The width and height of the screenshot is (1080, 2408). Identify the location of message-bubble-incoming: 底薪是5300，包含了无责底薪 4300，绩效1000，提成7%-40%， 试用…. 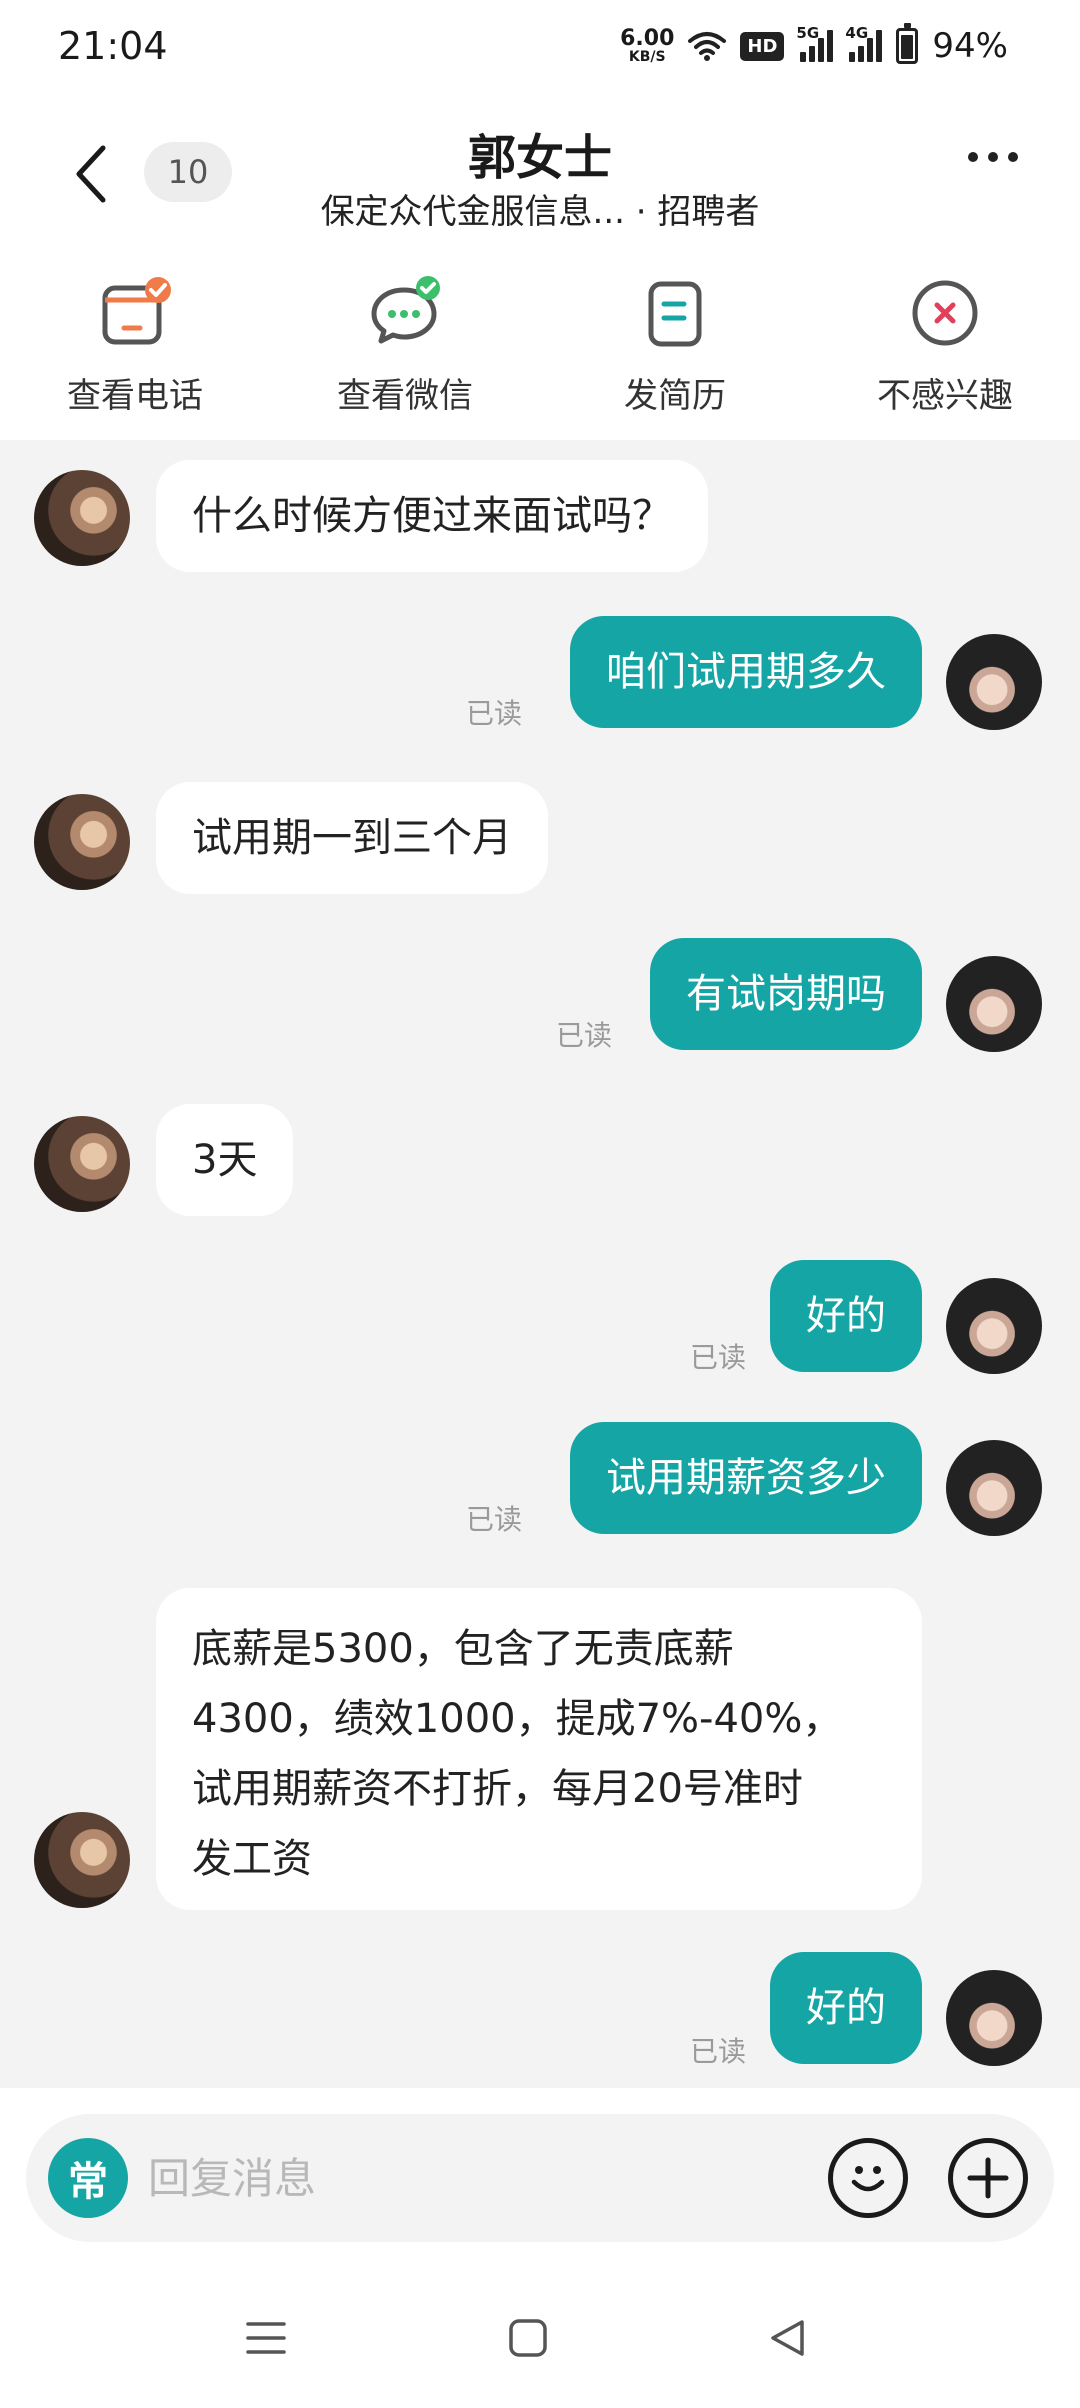
(539, 1749).